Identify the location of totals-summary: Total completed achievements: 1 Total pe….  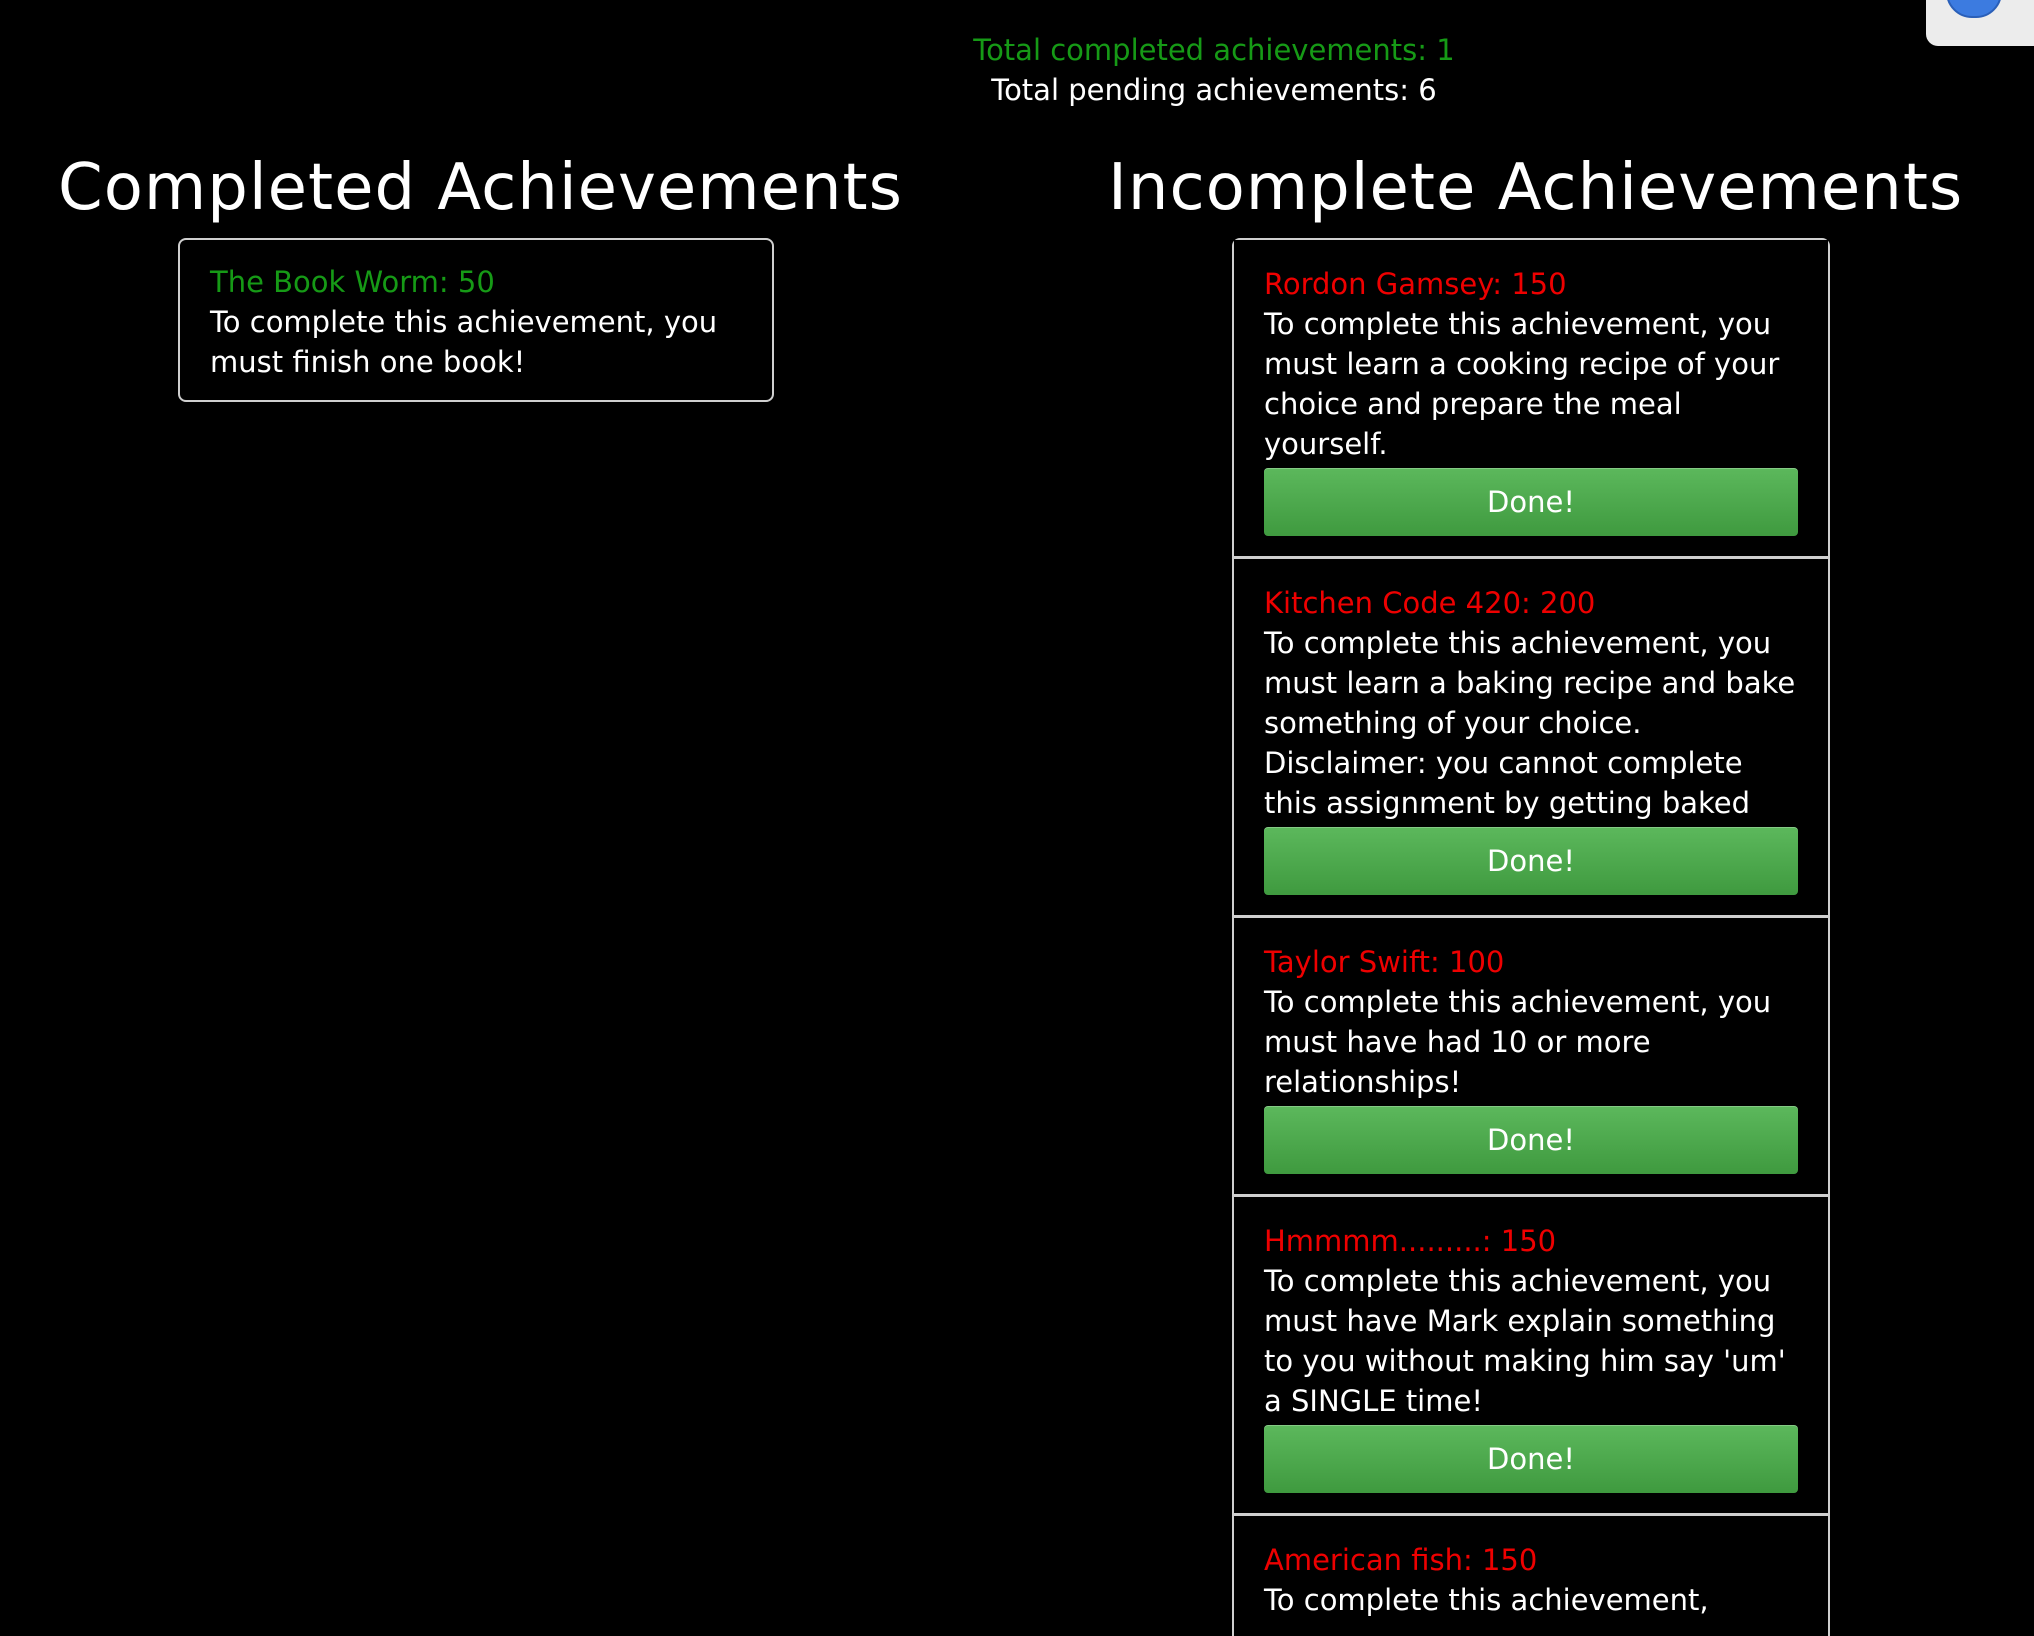
(1017, 70).